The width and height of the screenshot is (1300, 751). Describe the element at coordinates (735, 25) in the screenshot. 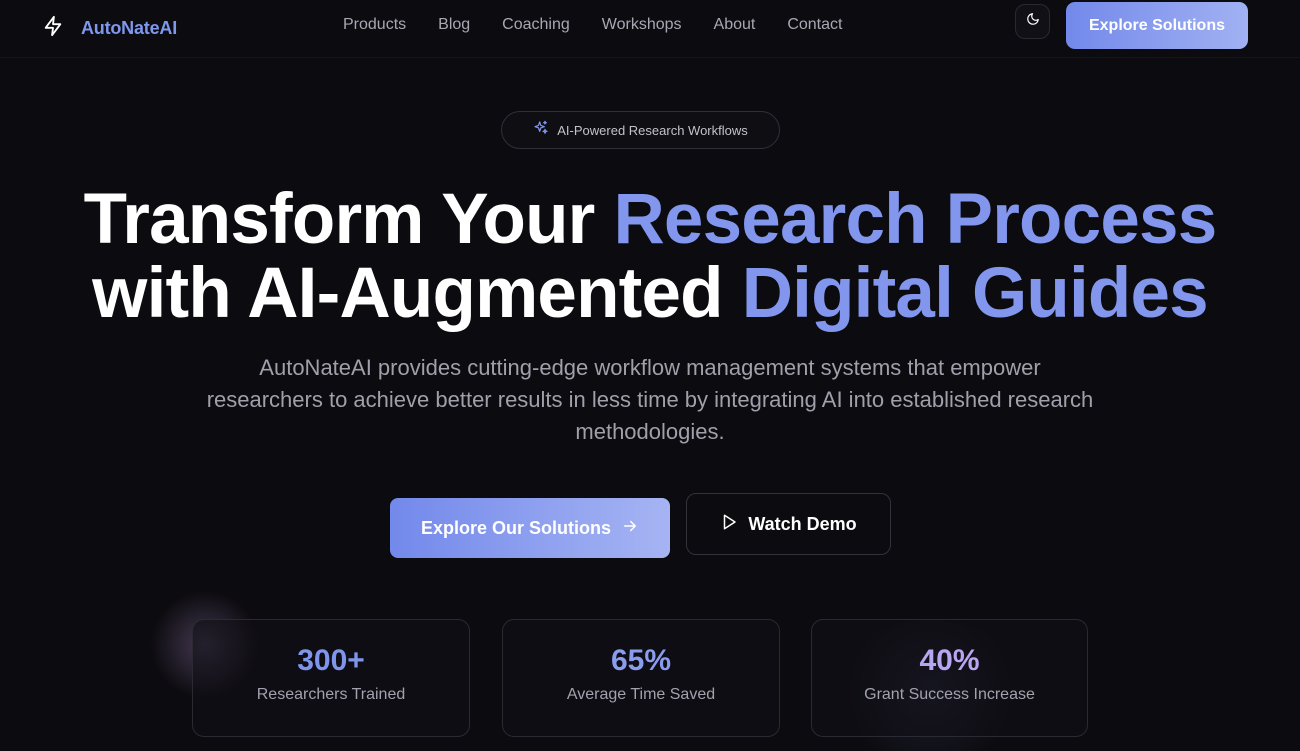

I see `nav-link-about: About` at that location.